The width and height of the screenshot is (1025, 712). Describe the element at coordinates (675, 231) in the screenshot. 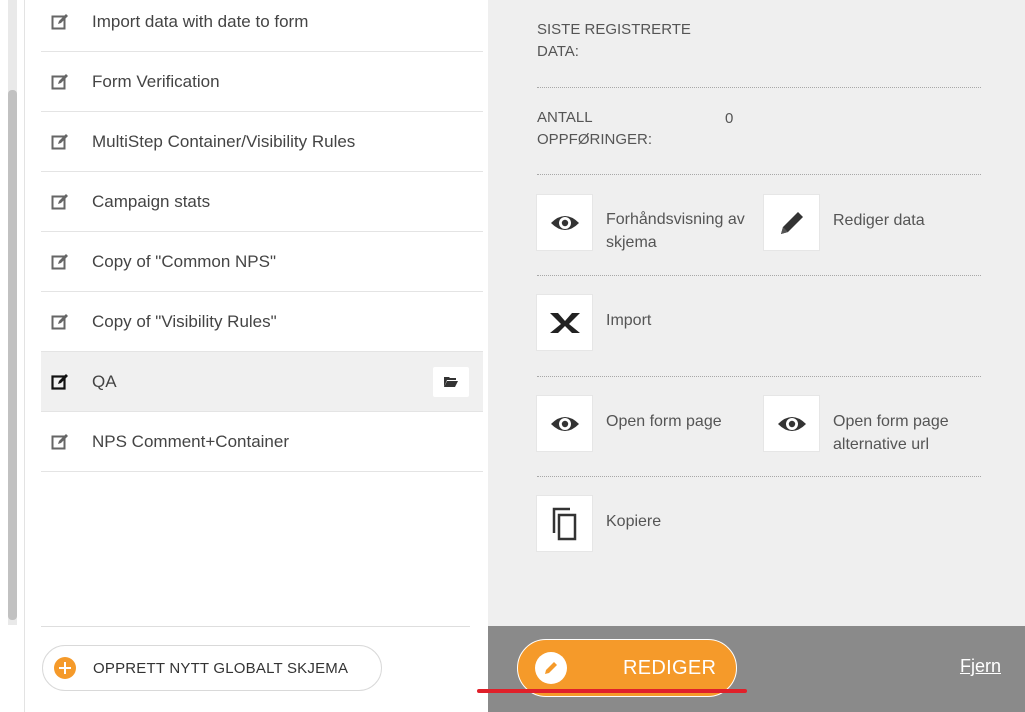

I see `preview-label: Forhåndsvisning av skjema` at that location.